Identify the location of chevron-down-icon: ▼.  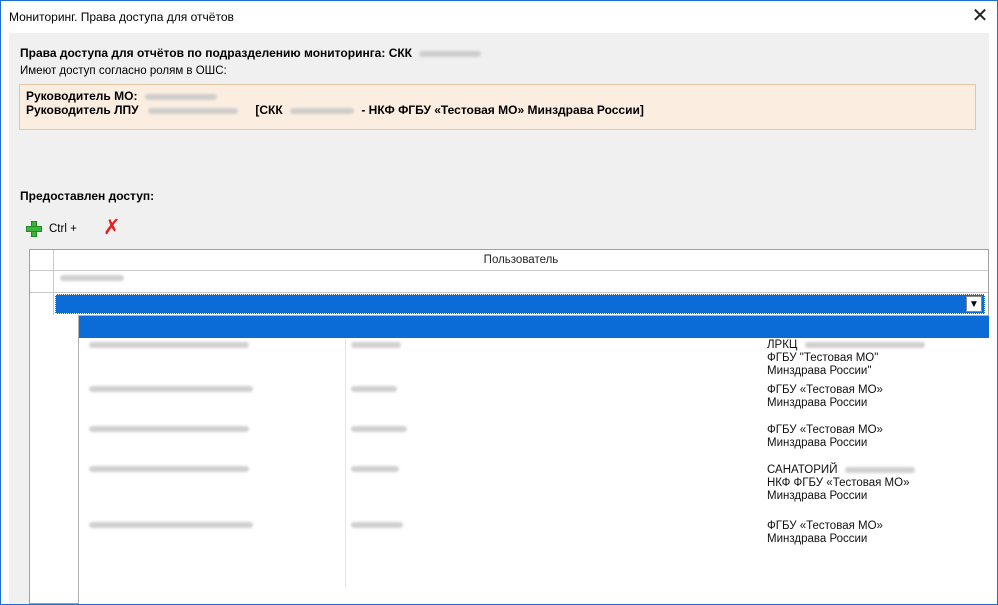
(974, 304).